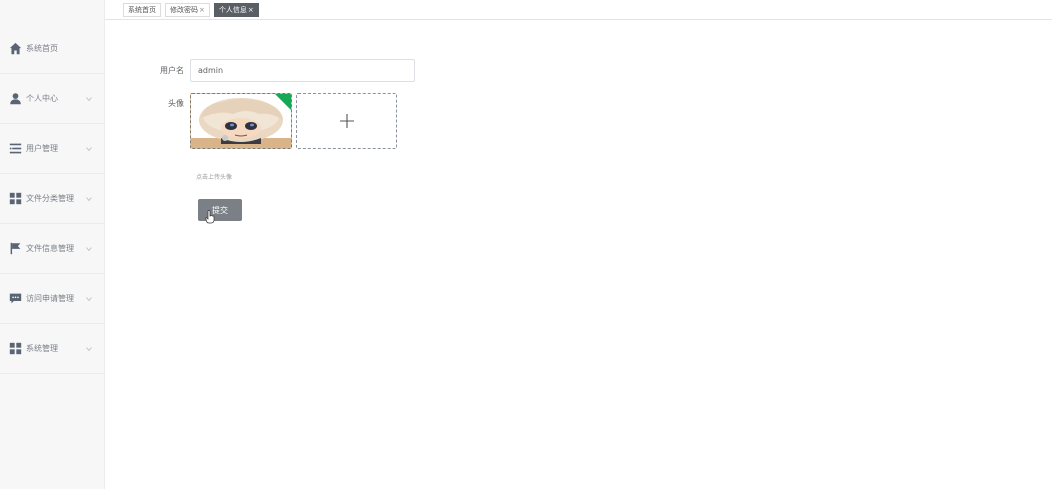 The height and width of the screenshot is (489, 1052). I want to click on username-row: 用户名 admin, so click(260, 70).